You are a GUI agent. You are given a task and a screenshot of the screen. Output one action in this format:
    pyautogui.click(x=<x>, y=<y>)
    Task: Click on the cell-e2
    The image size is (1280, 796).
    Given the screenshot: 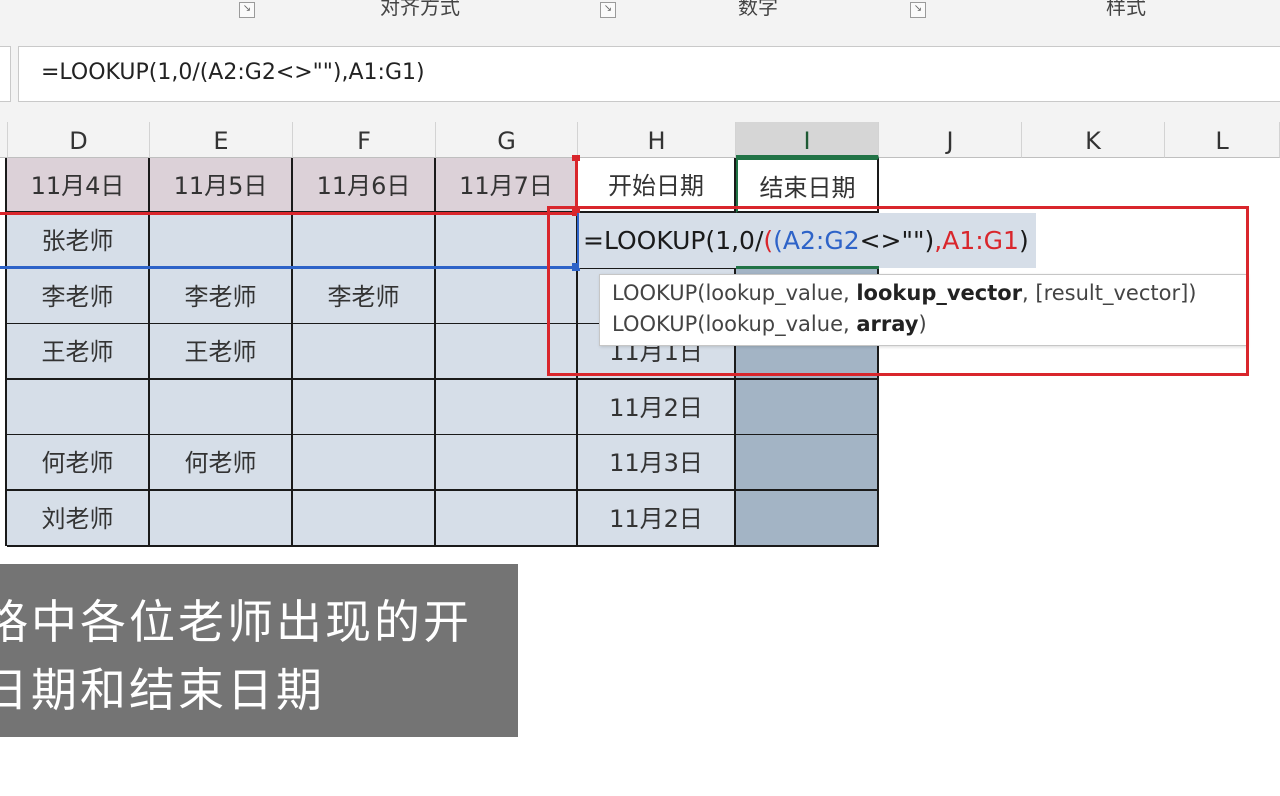 What is the action you would take?
    pyautogui.click(x=221, y=241)
    